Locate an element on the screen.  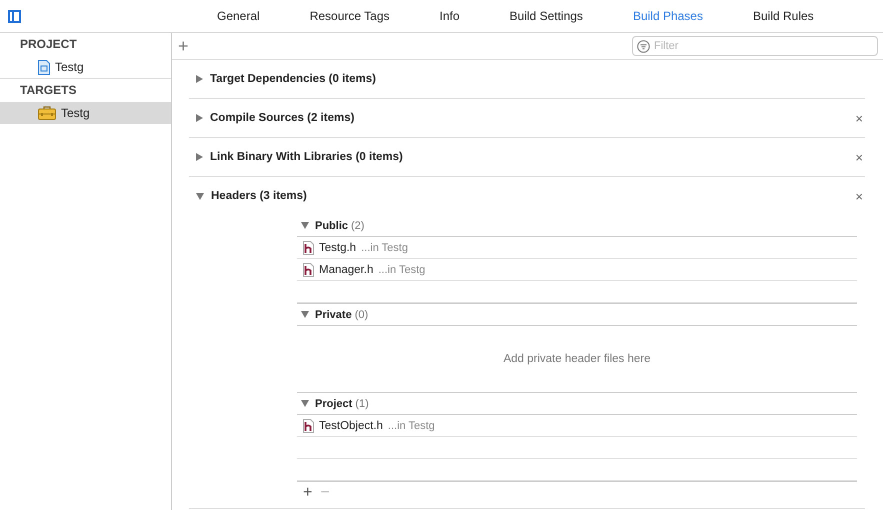
tab: Build Rules is located at coordinates (783, 16).